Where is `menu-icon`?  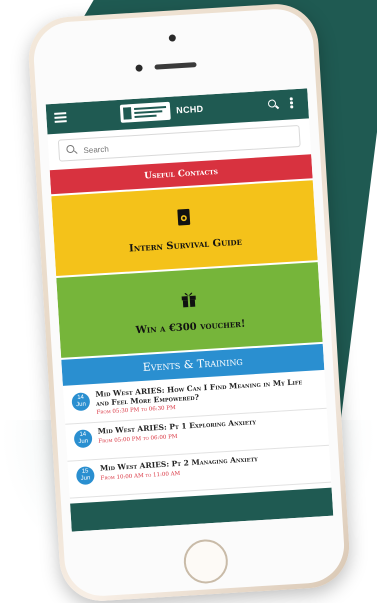
menu-icon is located at coordinates (60, 117).